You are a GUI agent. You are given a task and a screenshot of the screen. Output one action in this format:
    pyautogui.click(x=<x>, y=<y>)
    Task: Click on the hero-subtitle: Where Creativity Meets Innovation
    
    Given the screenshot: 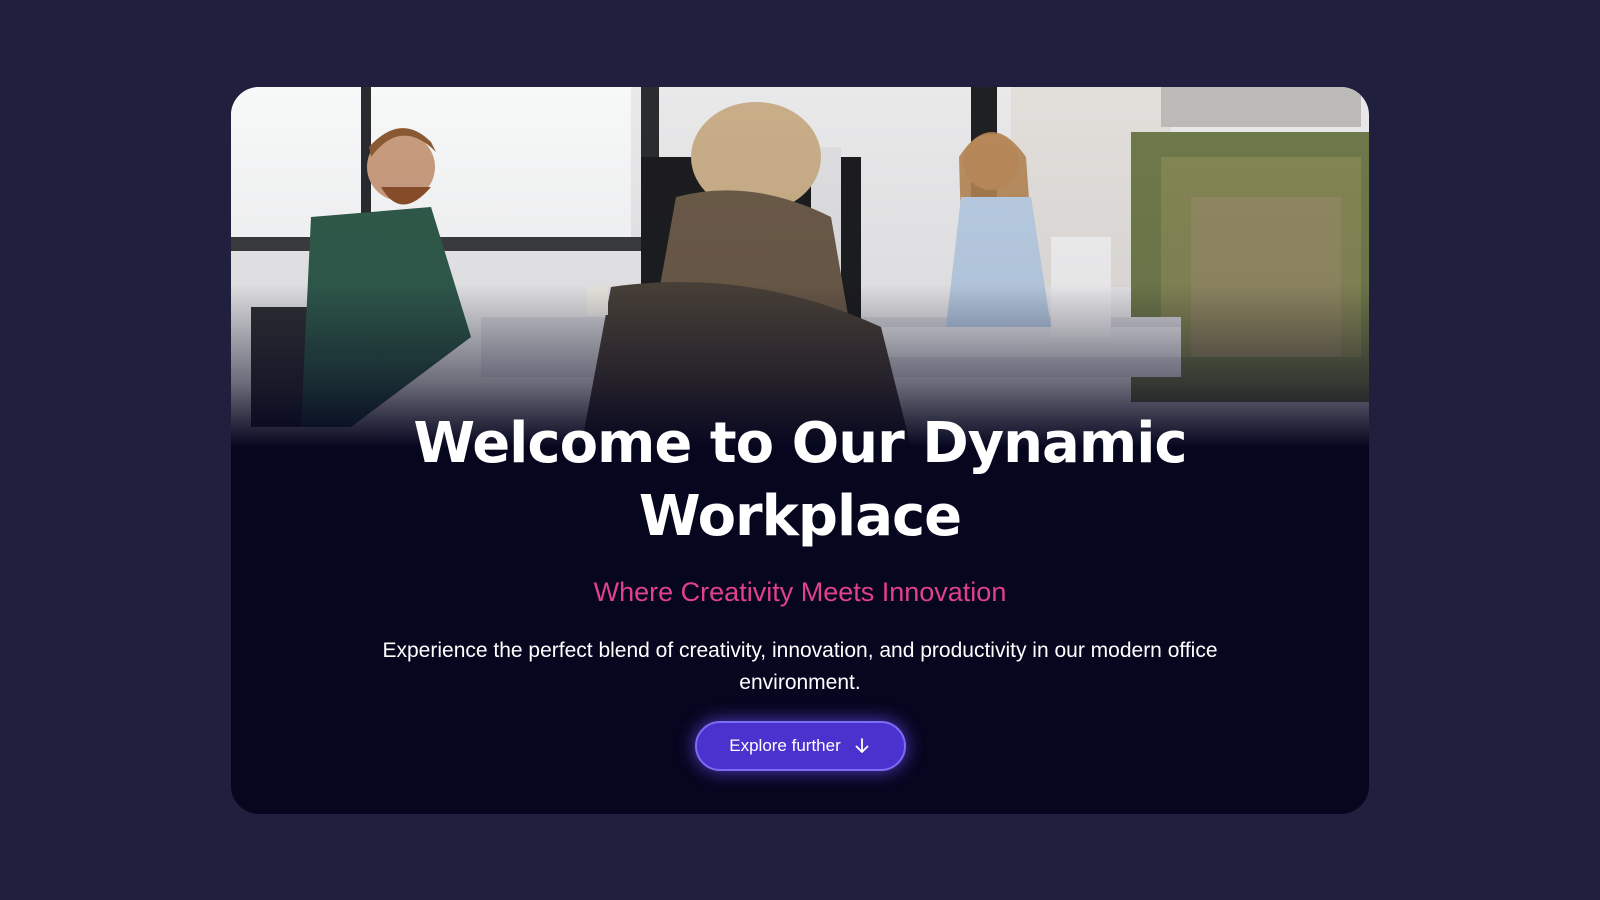 What is the action you would take?
    pyautogui.click(x=800, y=592)
    